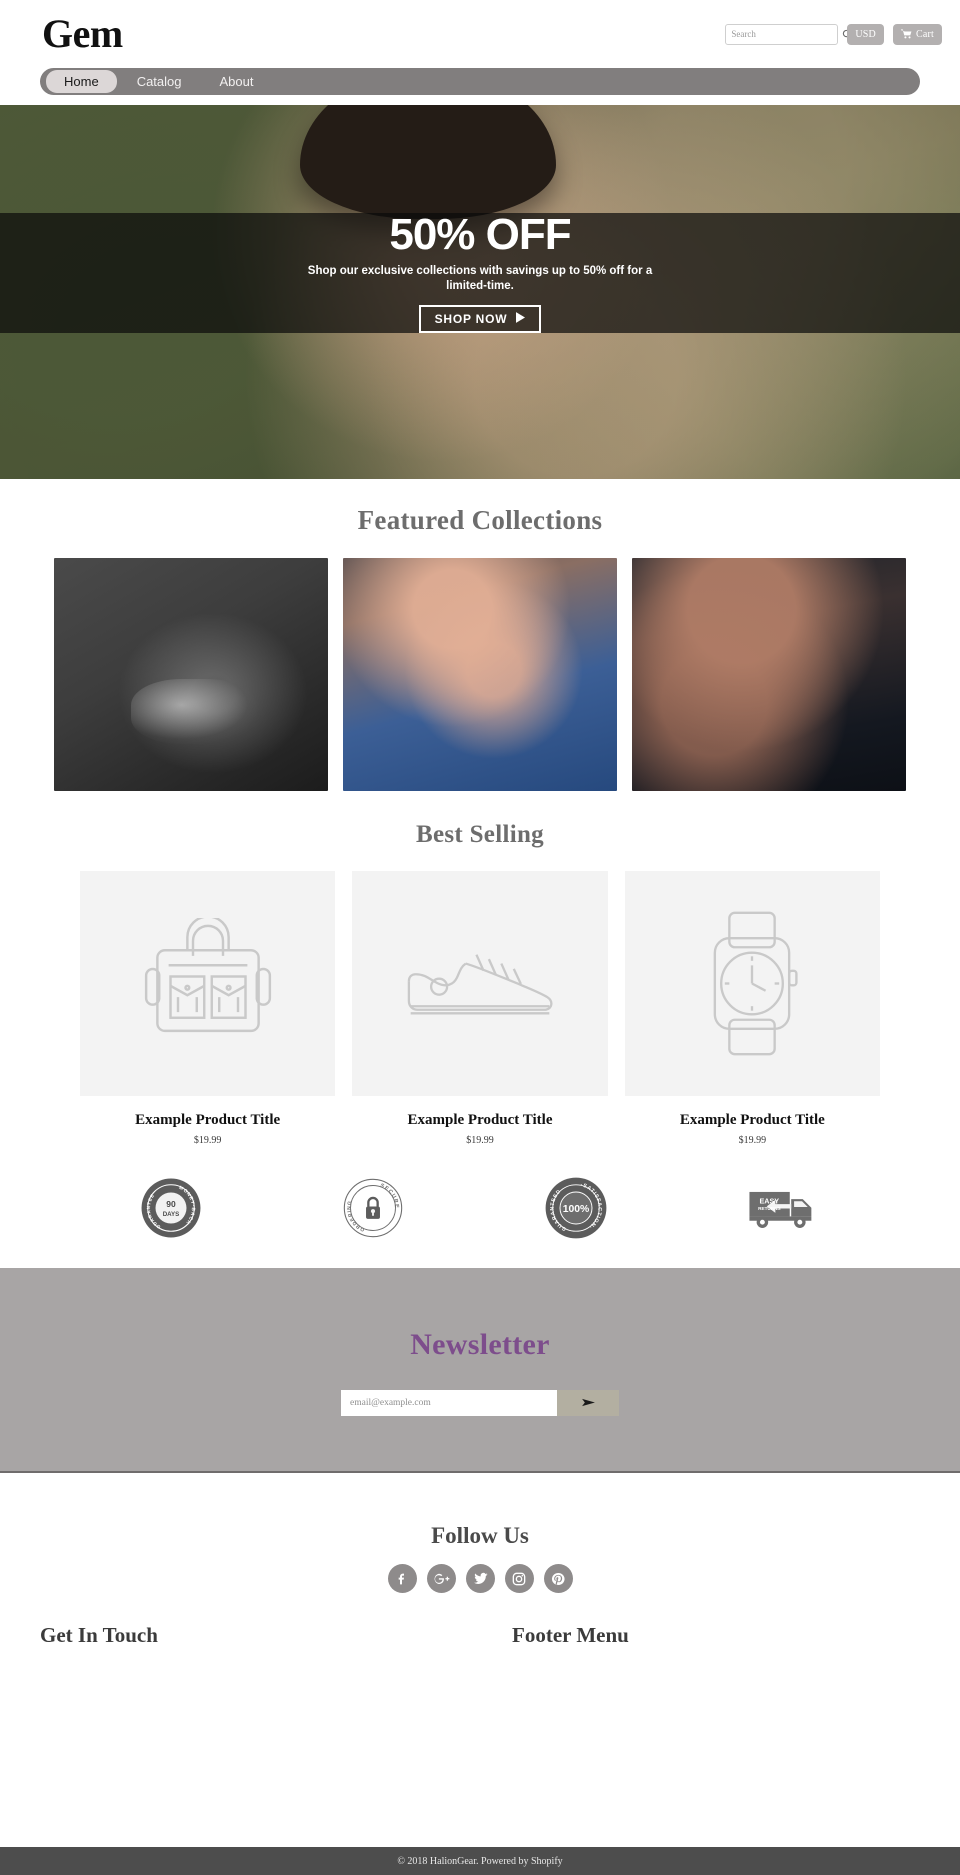 This screenshot has width=960, height=1875. I want to click on best-selling-title: Best Selling, so click(480, 834).